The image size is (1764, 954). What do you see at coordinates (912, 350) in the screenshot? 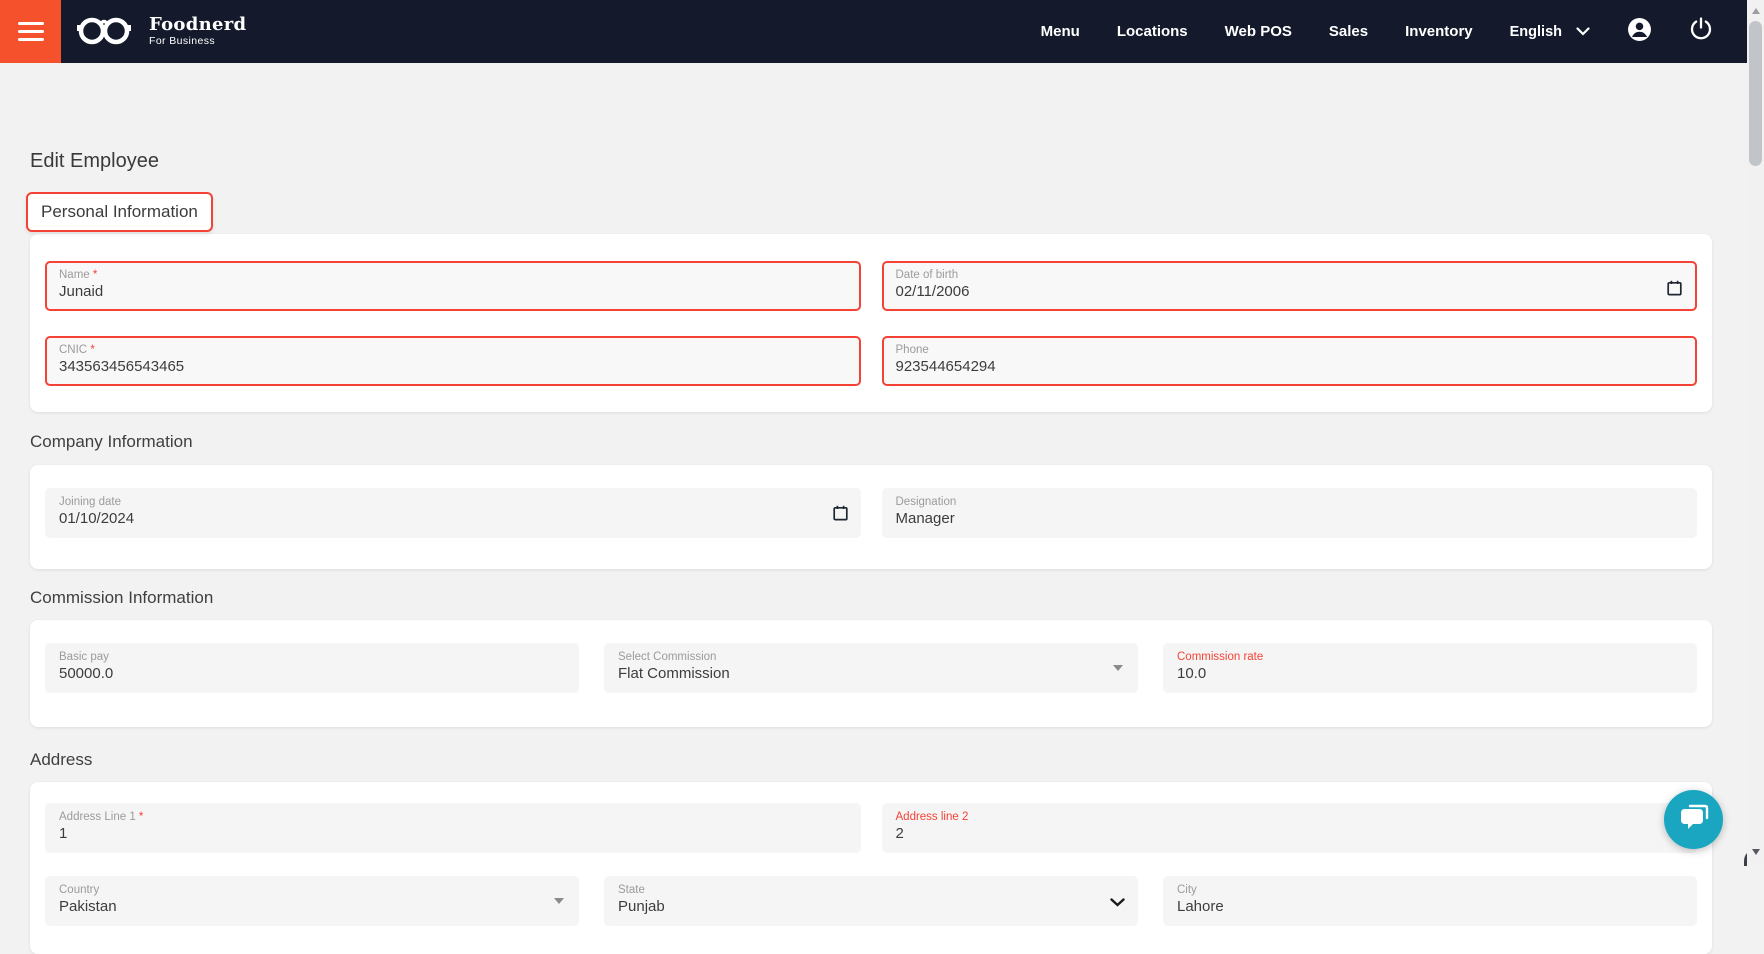
I see `phone-label: Phone` at bounding box center [912, 350].